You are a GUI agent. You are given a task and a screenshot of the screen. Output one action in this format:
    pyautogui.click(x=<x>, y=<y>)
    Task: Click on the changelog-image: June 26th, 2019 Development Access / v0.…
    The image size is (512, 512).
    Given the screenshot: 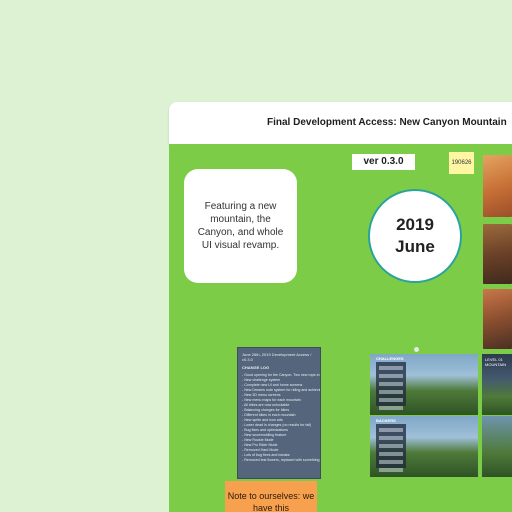 What is the action you would take?
    pyautogui.click(x=279, y=413)
    